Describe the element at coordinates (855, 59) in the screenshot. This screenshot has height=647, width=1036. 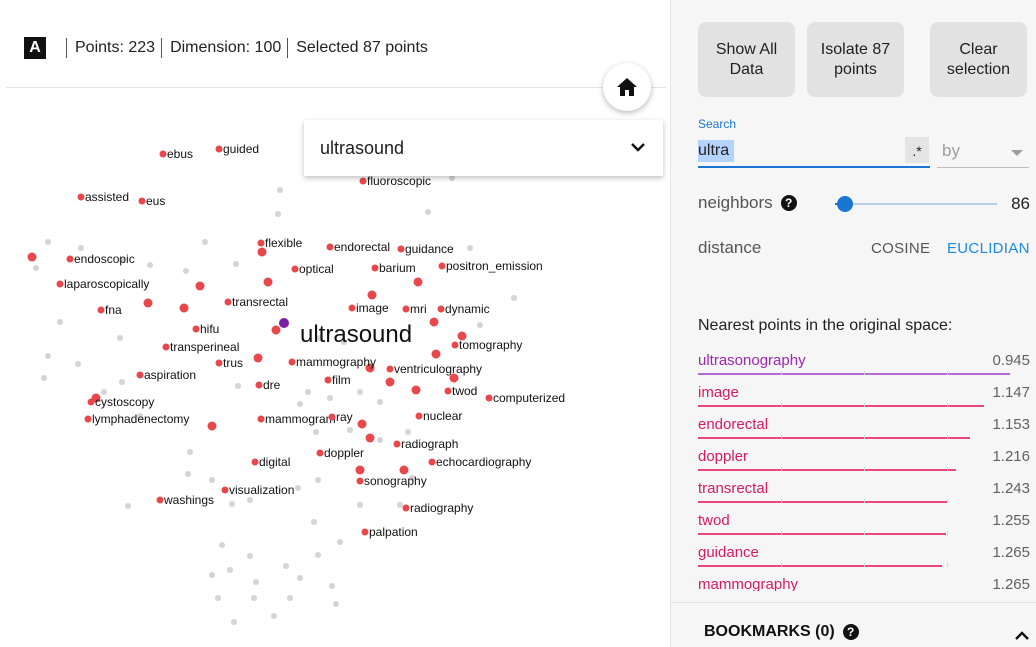
I see `isolate-points-button: Isolate 87 points` at that location.